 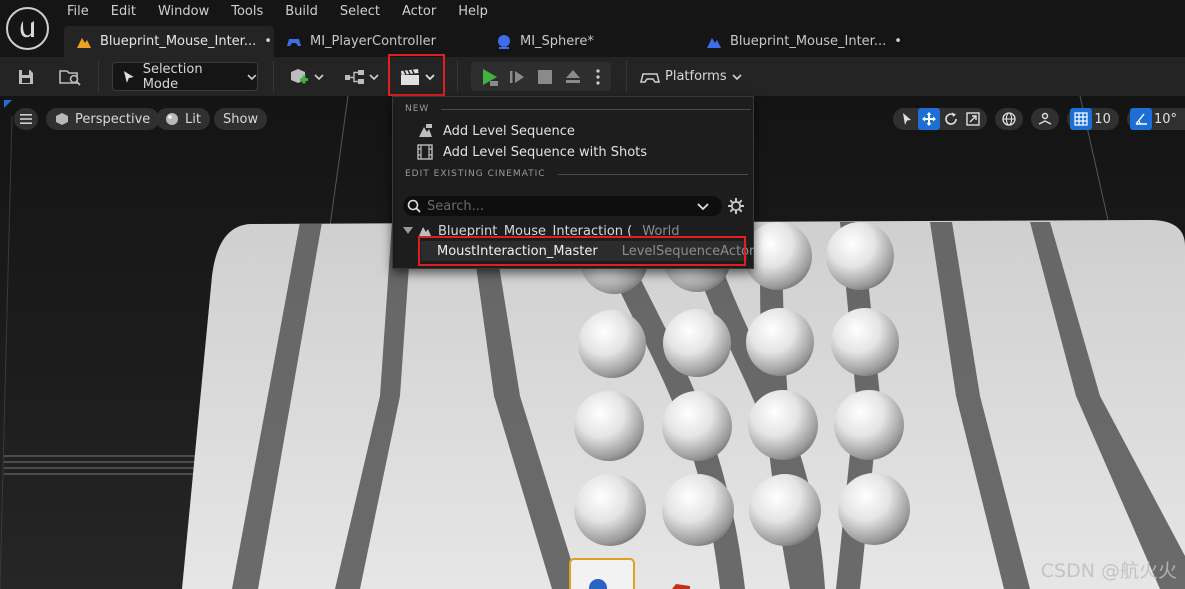 I want to click on add-level-sequence-with-shots-item: Add Level Sequence with Shots, so click(x=532, y=152).